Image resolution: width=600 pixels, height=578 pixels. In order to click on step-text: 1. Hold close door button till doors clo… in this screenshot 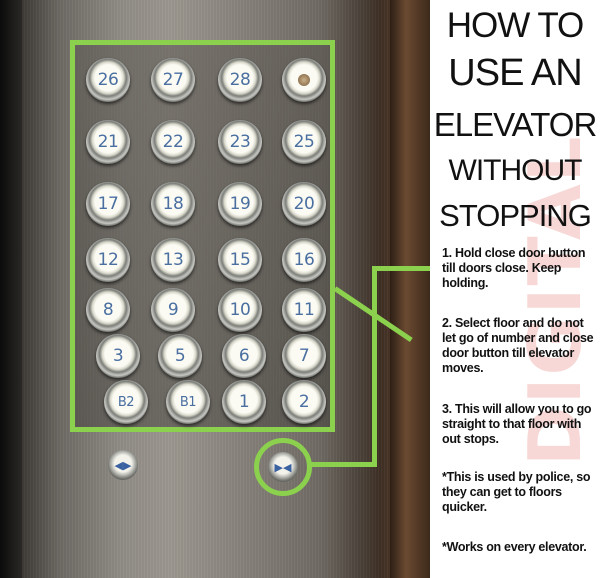, I will do `click(514, 268)`.